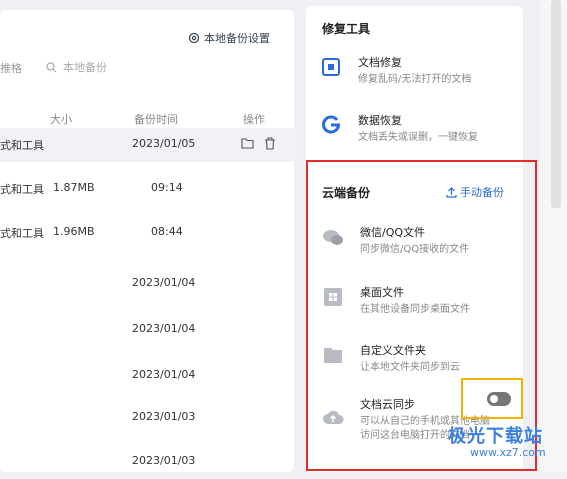 The height and width of the screenshot is (479, 567). I want to click on data-recovery-item: 数据恢复 文档丢失或误删，一键恢复, so click(417, 132).